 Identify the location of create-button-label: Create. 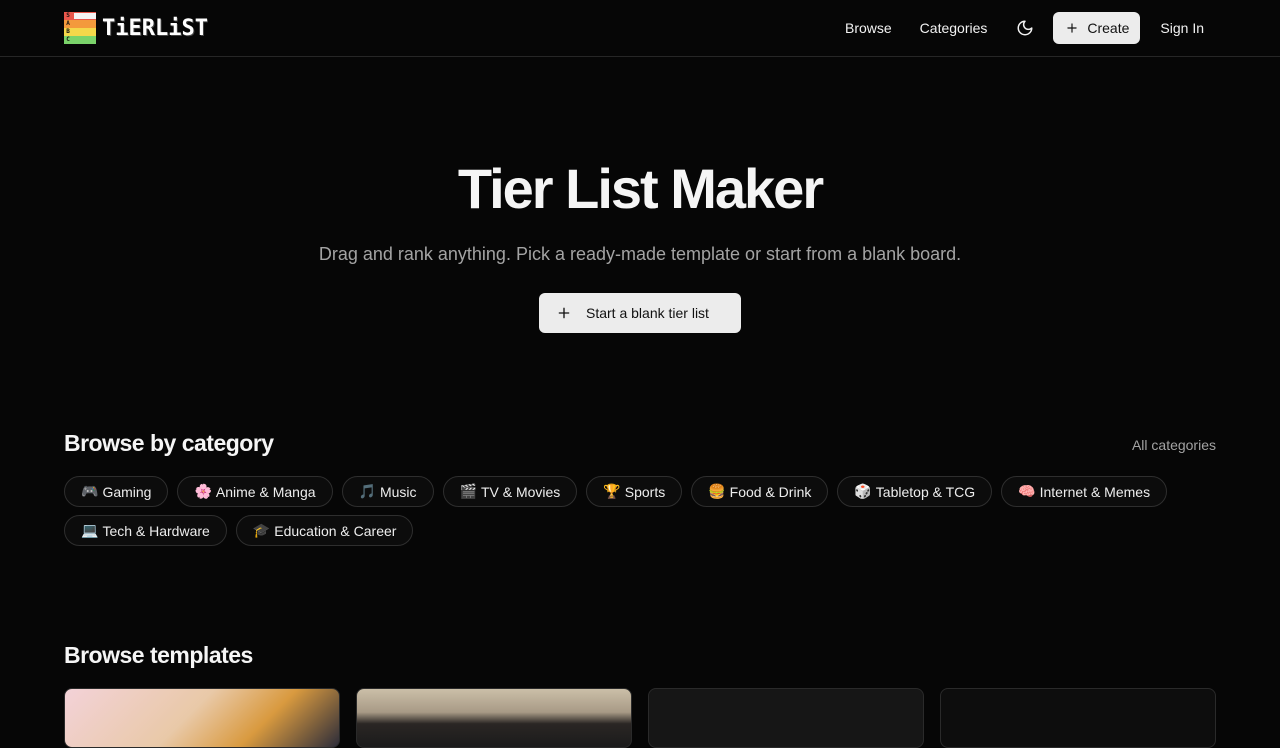
(1108, 28).